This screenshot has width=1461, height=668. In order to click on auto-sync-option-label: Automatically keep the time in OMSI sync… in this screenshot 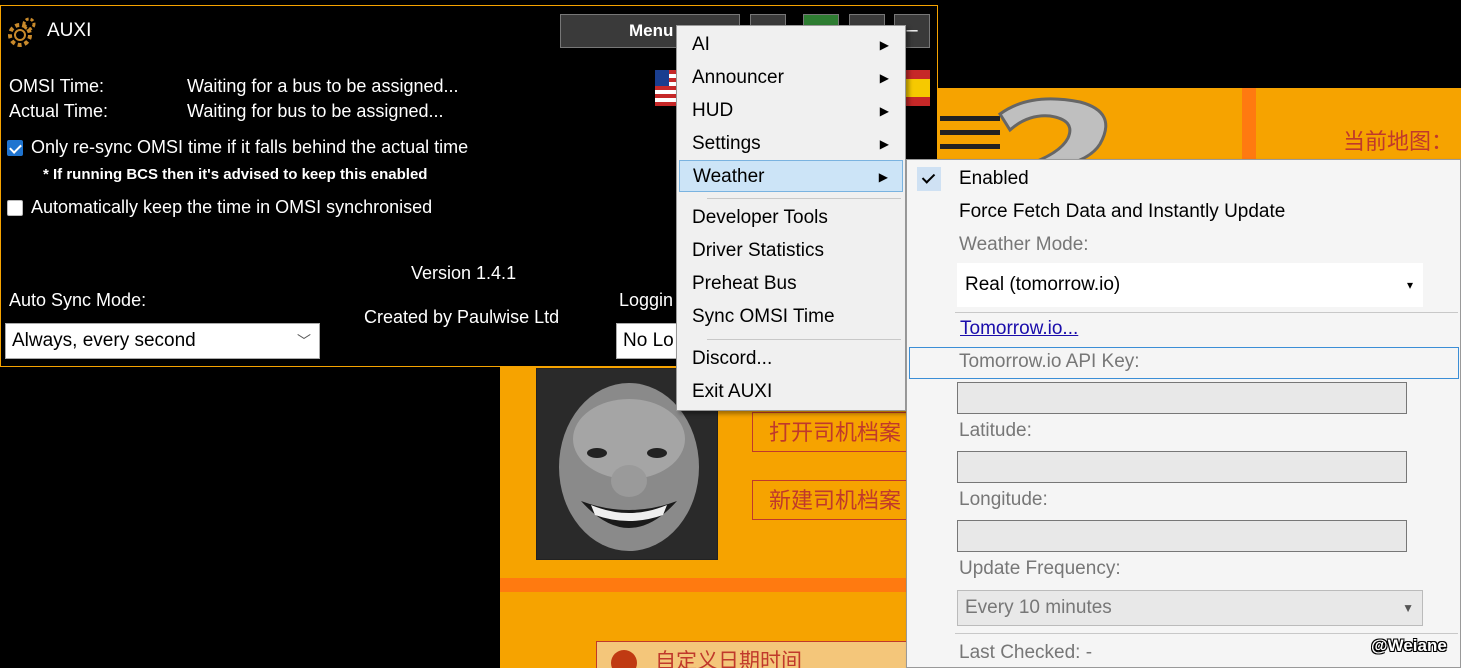, I will do `click(231, 207)`.